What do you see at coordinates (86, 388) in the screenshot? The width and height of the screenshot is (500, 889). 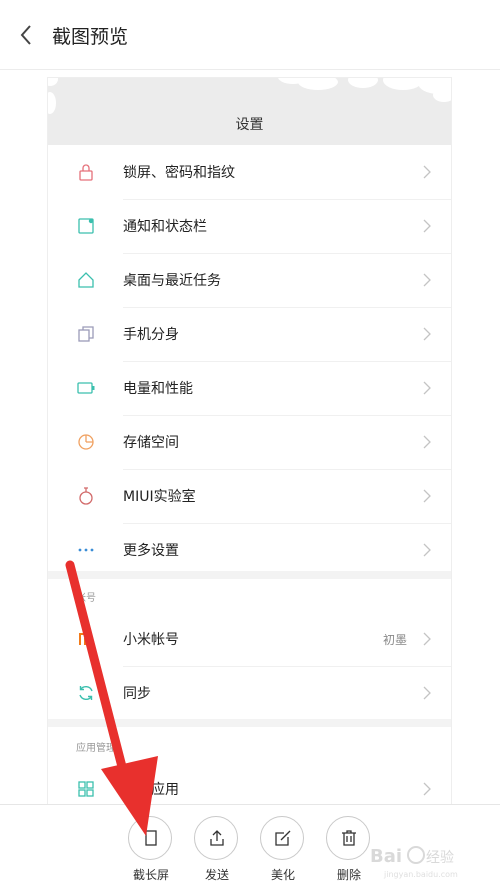 I see `battery-icon` at bounding box center [86, 388].